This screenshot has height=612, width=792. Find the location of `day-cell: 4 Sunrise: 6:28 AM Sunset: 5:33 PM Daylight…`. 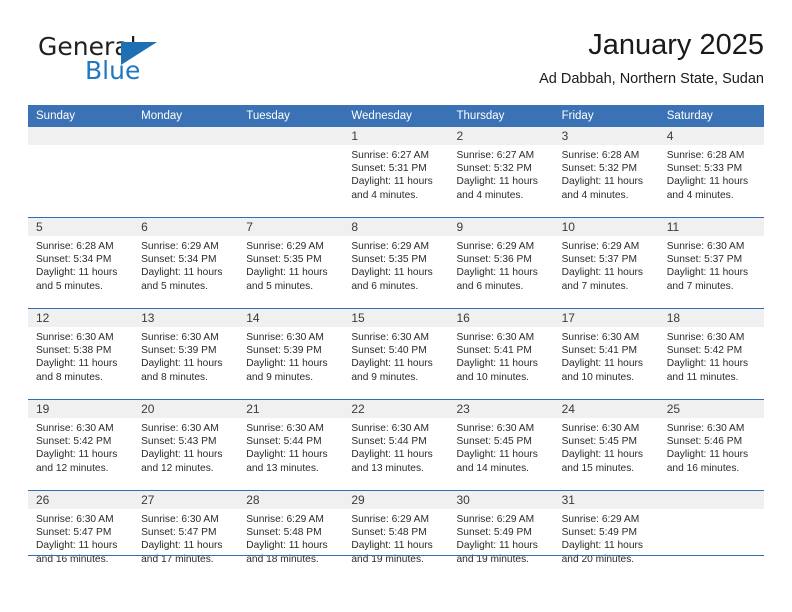

day-cell: 4 Sunrise: 6:28 AM Sunset: 5:33 PM Daylight… is located at coordinates (711, 172).